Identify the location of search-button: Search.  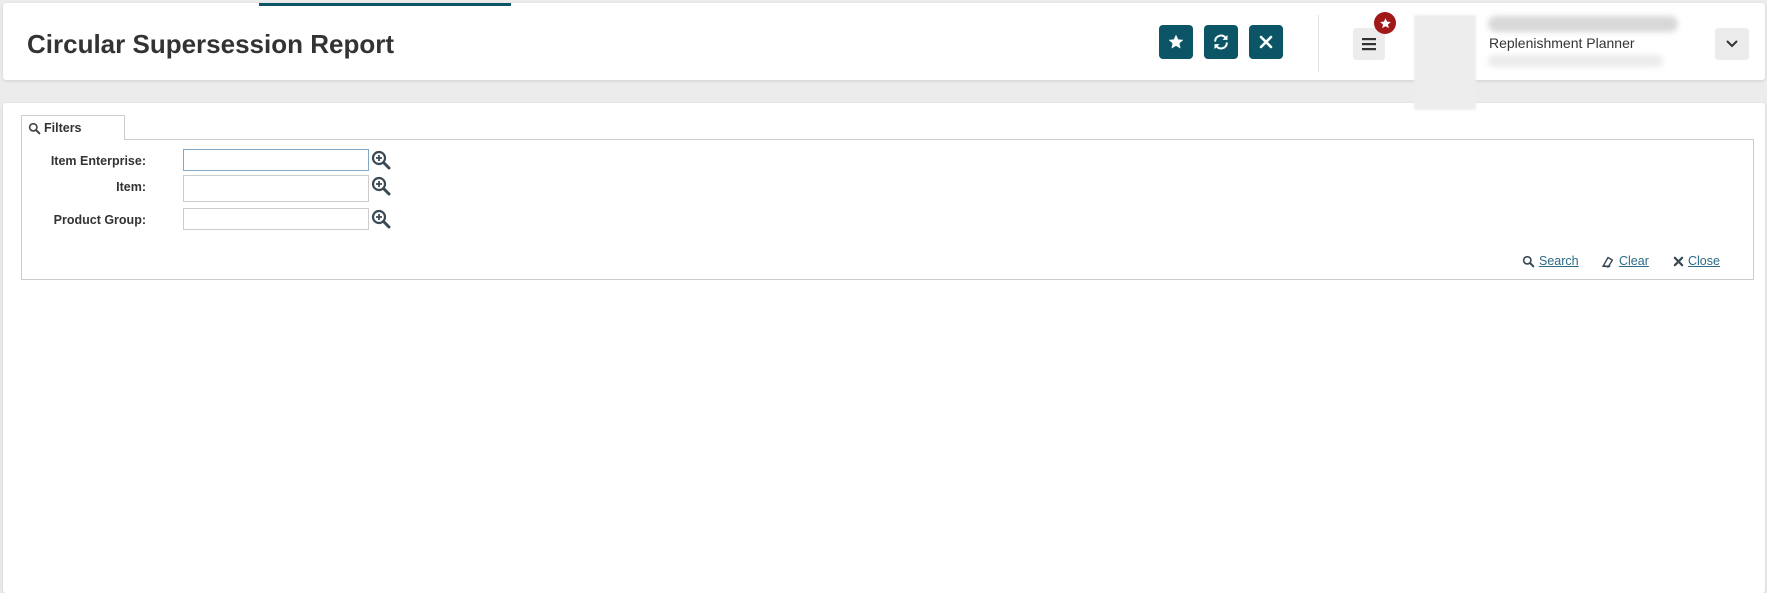
(1550, 261).